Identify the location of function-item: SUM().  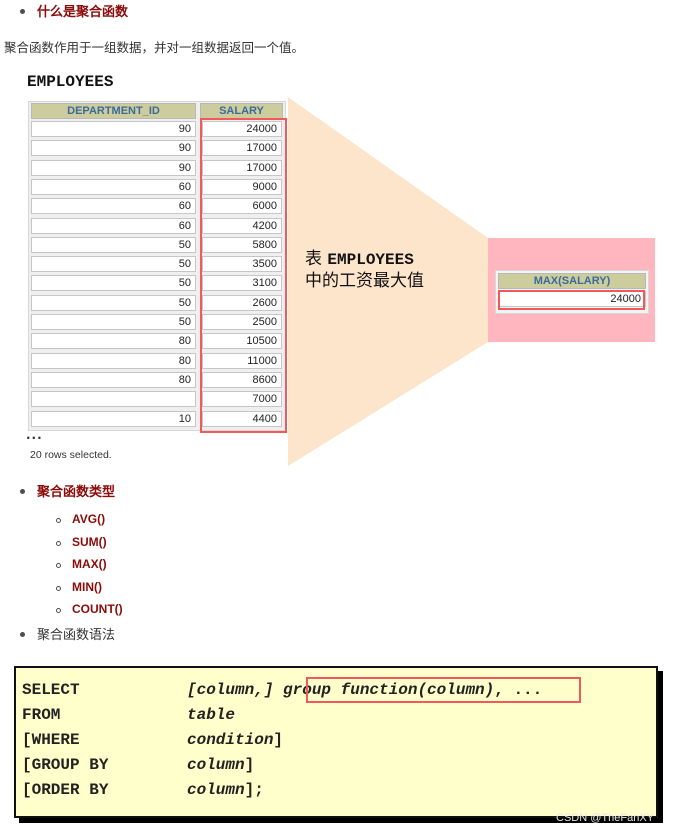
(89, 541).